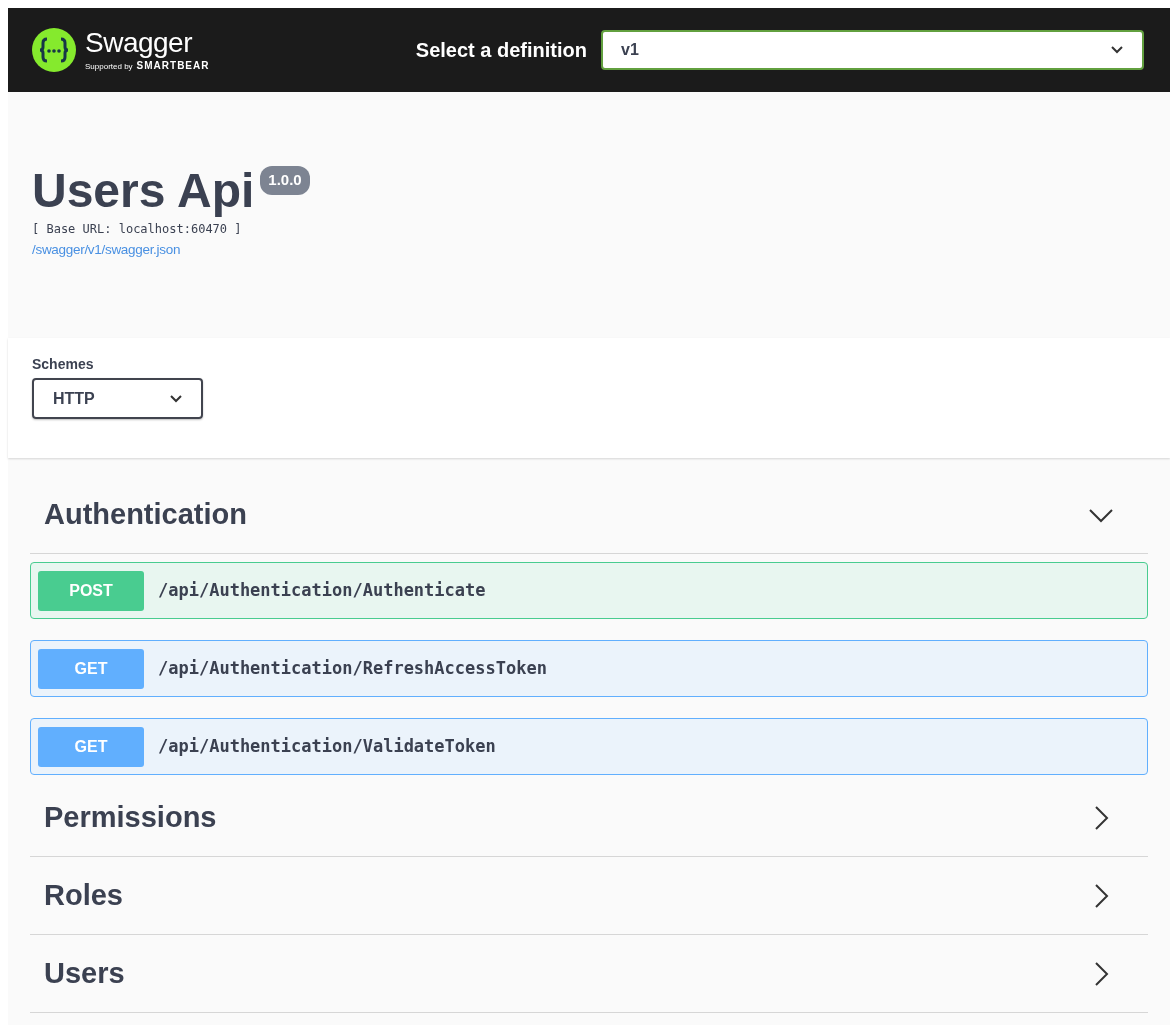  I want to click on method-badge: POST, so click(91, 590).